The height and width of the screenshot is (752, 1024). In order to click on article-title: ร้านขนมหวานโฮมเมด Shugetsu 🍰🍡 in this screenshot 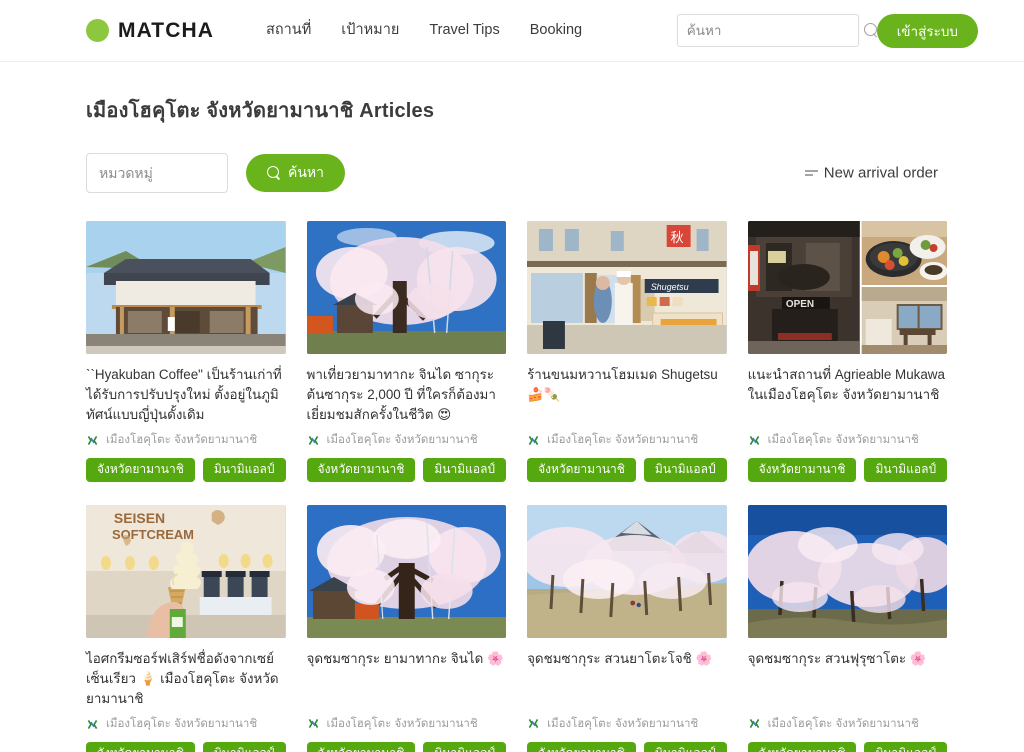, I will do `click(627, 395)`.